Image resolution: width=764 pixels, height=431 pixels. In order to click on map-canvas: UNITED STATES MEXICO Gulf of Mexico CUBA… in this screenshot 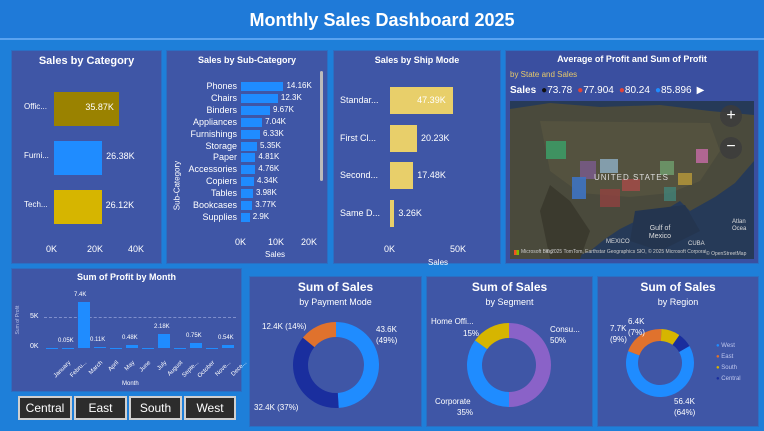, I will do `click(632, 180)`.